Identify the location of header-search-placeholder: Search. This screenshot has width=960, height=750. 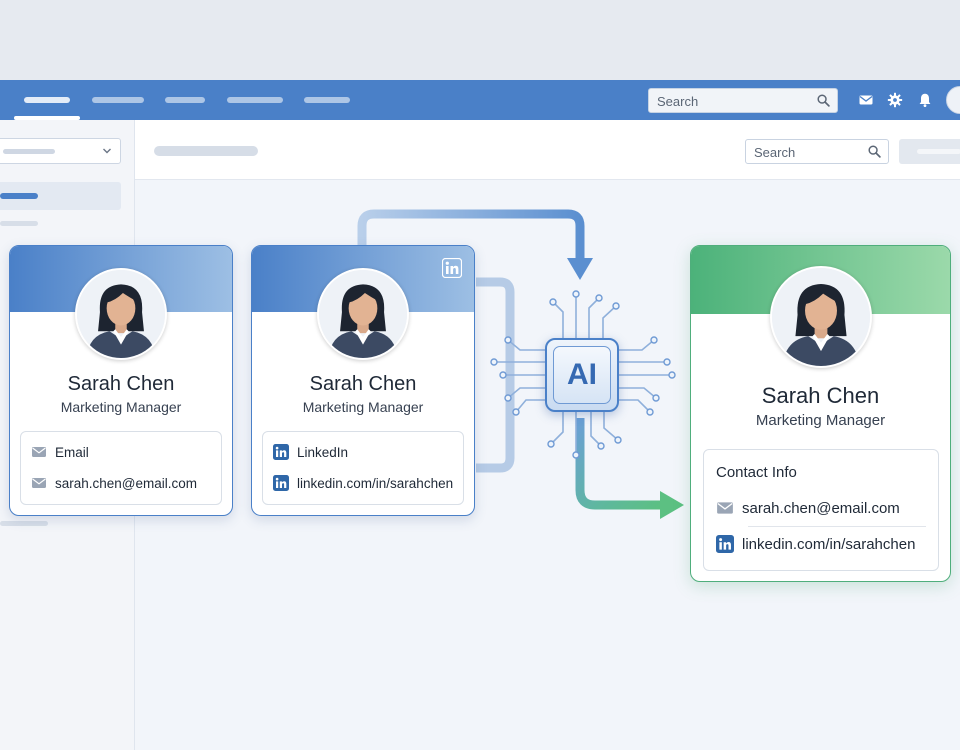
(678, 101).